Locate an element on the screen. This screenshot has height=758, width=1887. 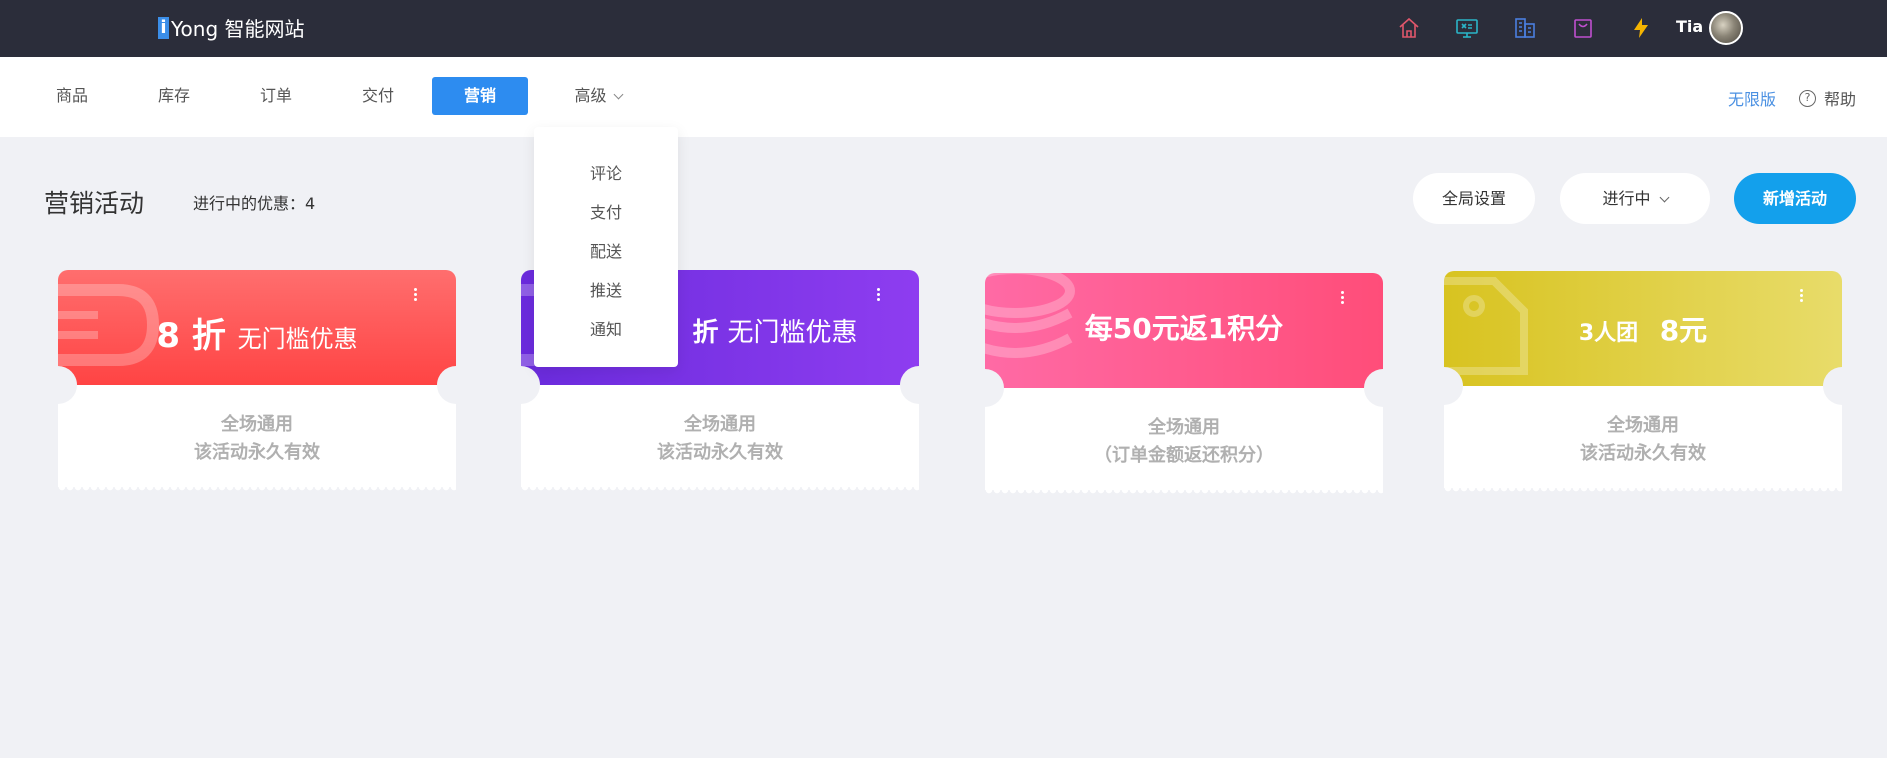
top-icons is located at coordinates (1540, 28).